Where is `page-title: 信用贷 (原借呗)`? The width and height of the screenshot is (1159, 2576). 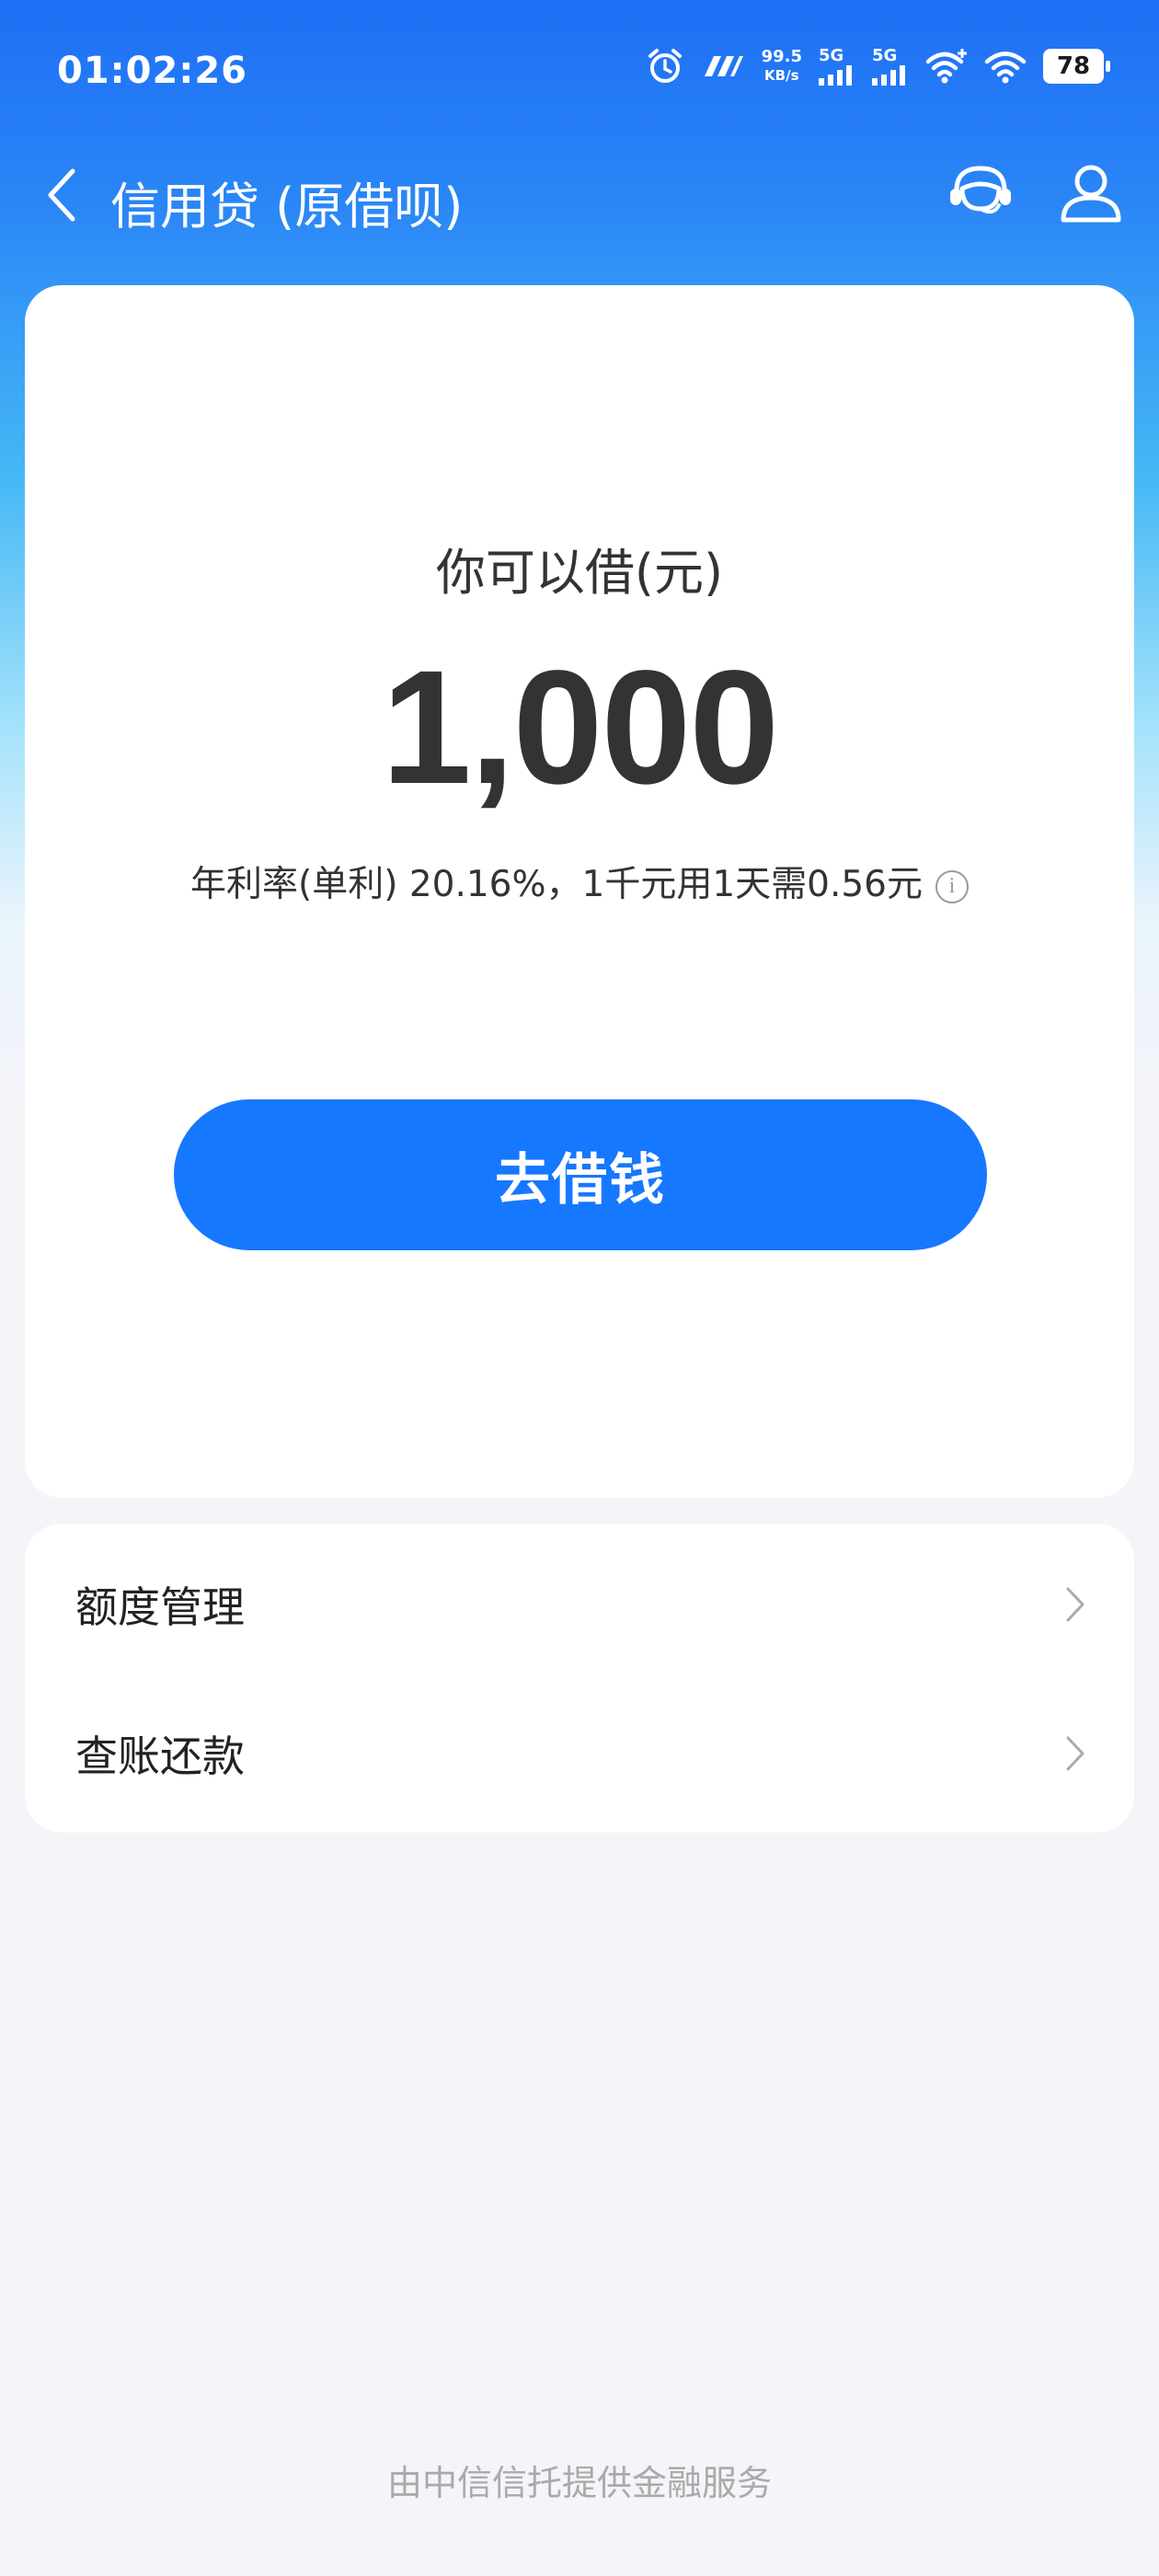
page-title: 信用贷 (原借呗) is located at coordinates (287, 207).